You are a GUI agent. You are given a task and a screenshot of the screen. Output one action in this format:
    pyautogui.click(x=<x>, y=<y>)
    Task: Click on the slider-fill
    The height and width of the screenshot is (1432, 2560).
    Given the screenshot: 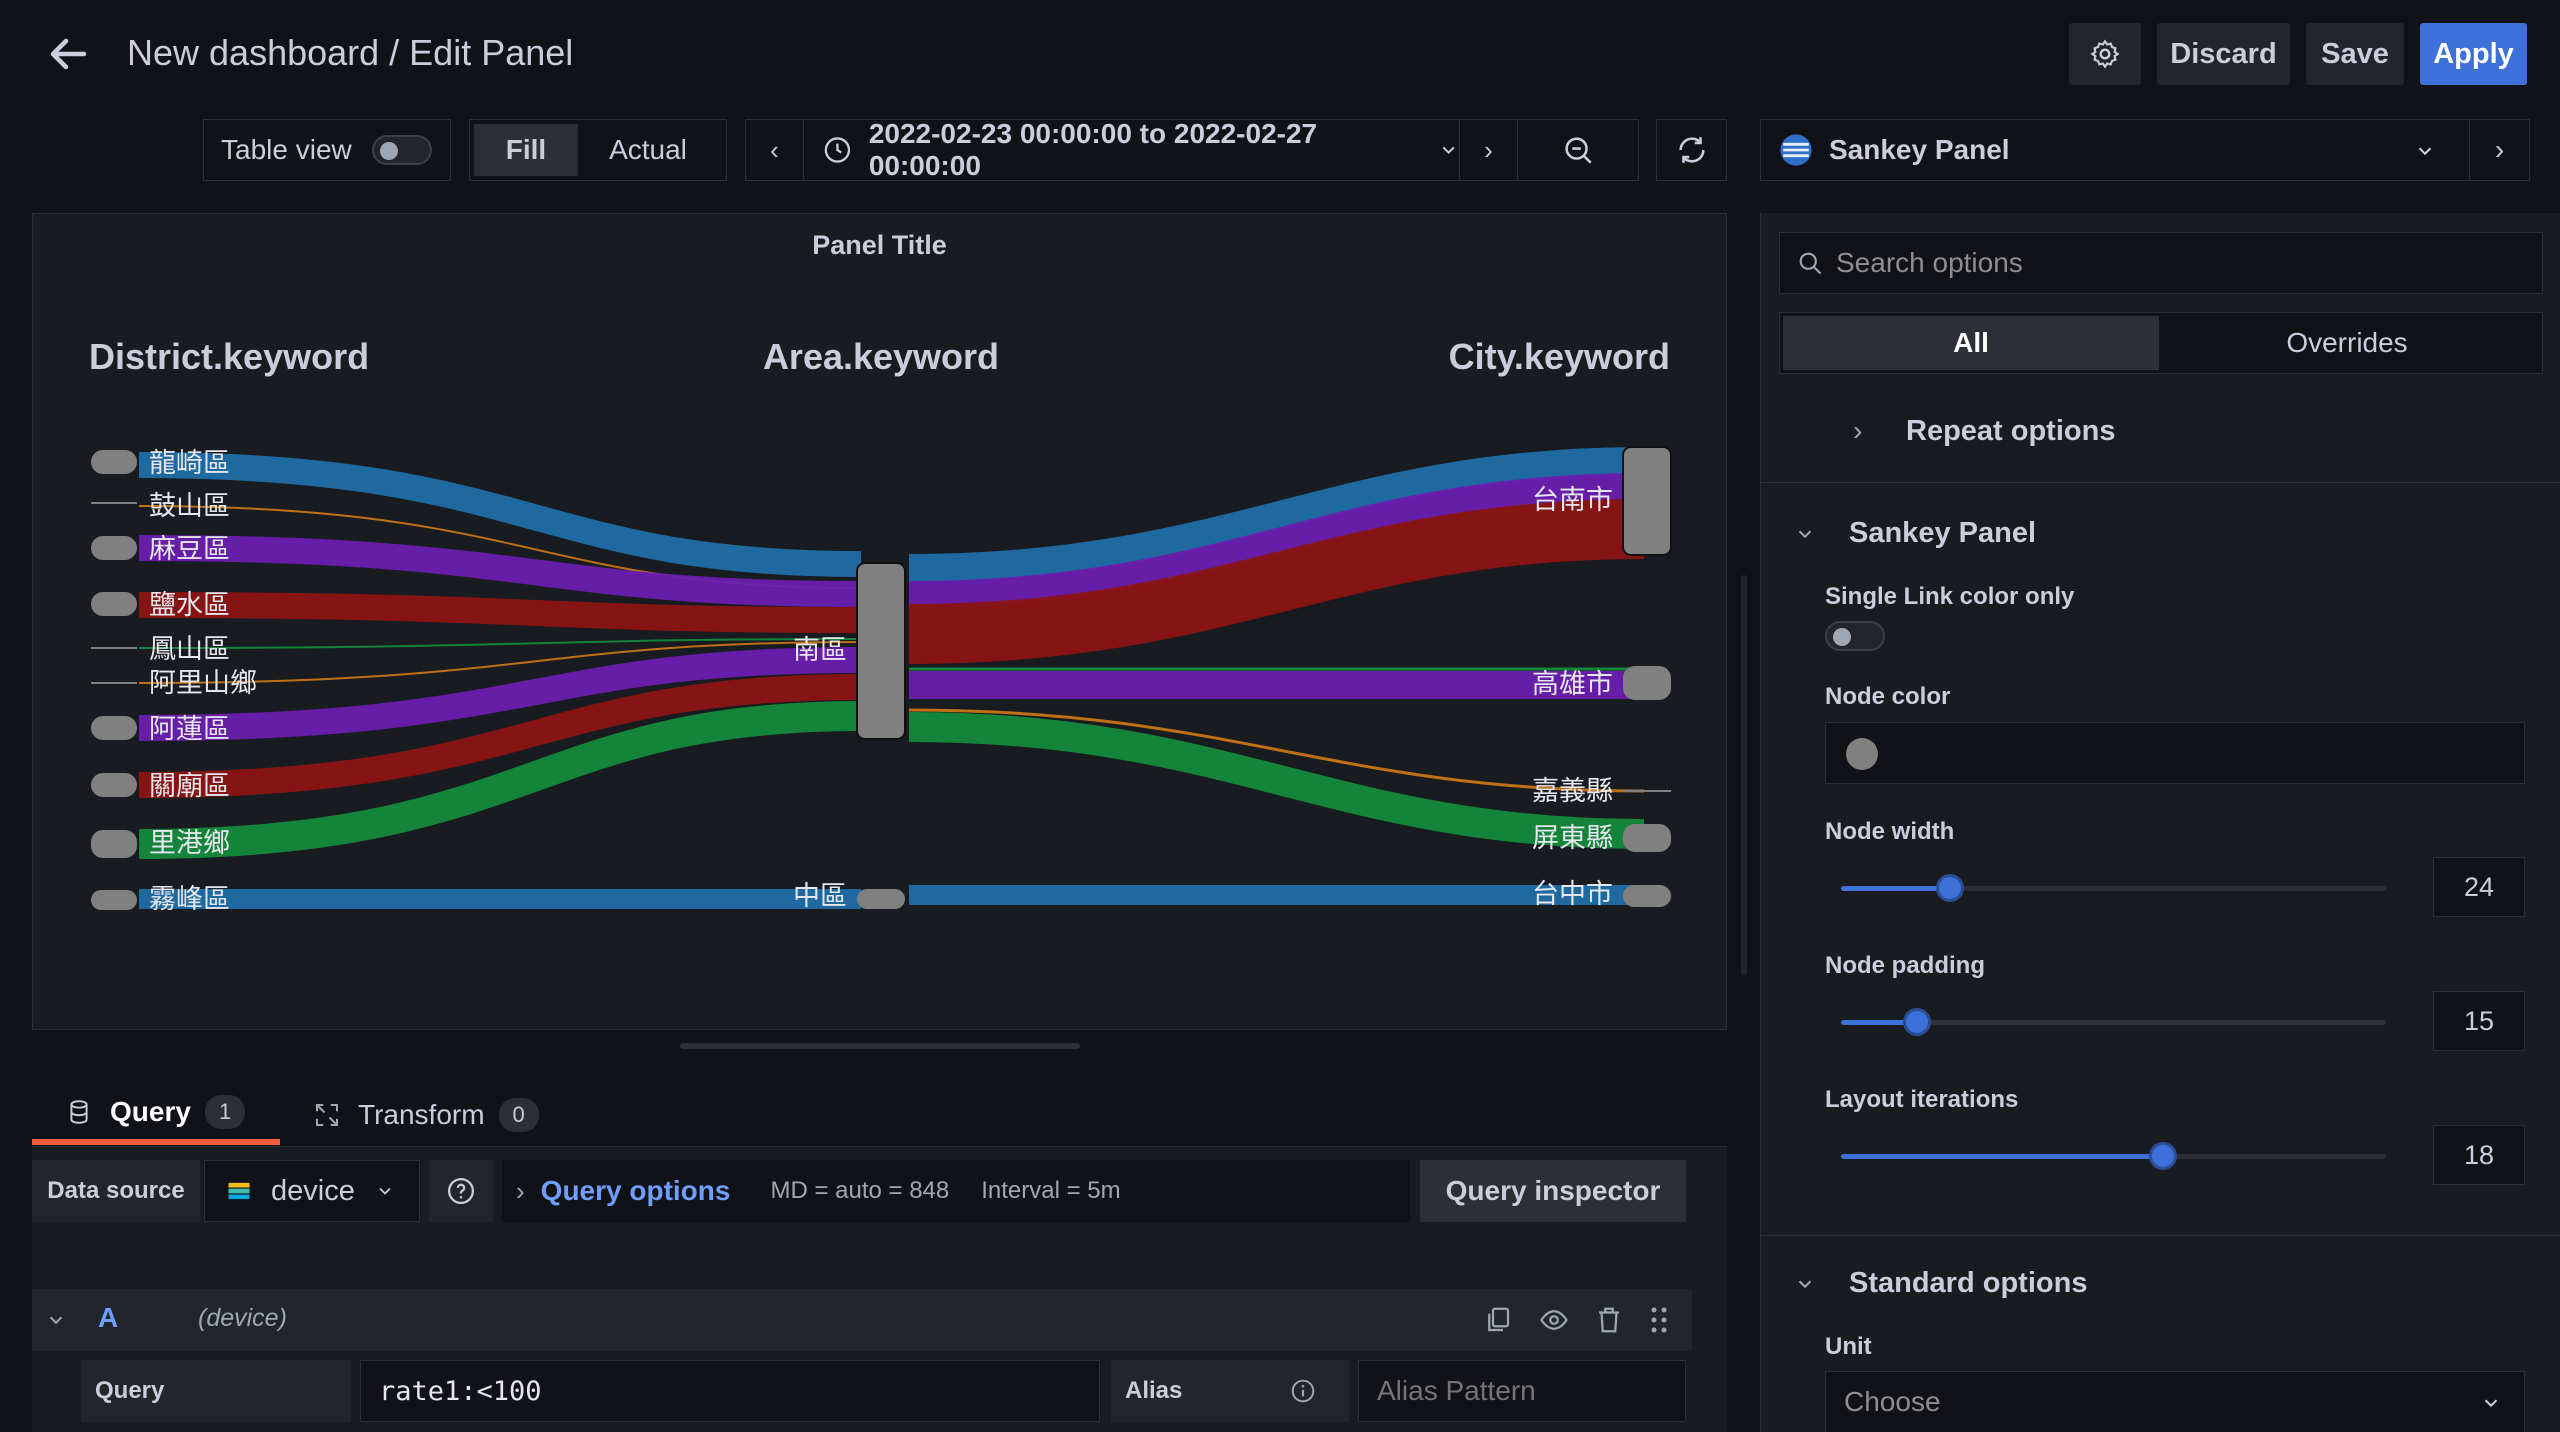 What is the action you would take?
    pyautogui.click(x=2002, y=1156)
    